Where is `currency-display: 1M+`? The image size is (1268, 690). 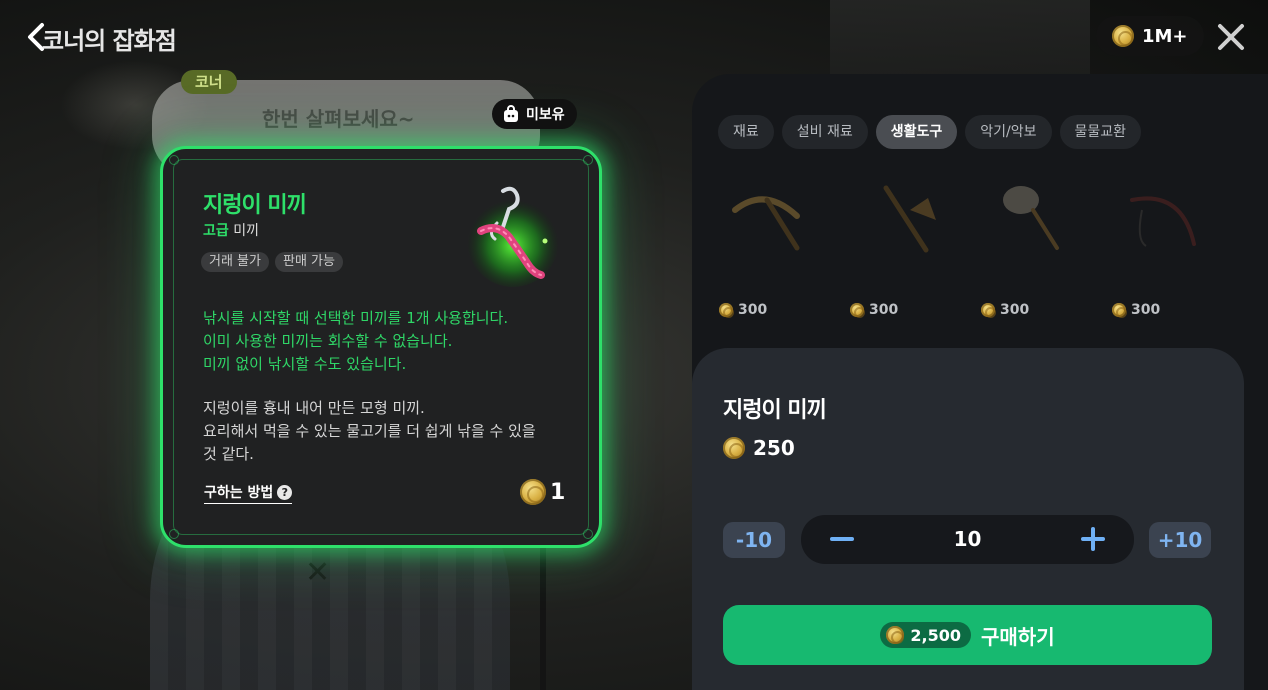 currency-display: 1M+ is located at coordinates (1150, 36).